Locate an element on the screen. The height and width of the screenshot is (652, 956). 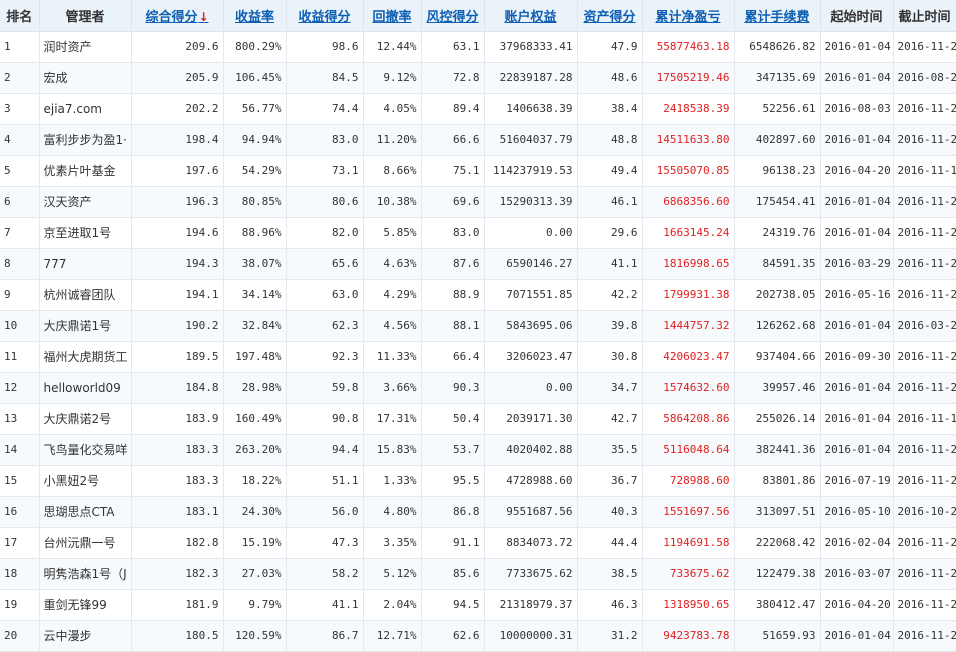
cell-cumulative-fee: 51659.93 is located at coordinates (777, 636).